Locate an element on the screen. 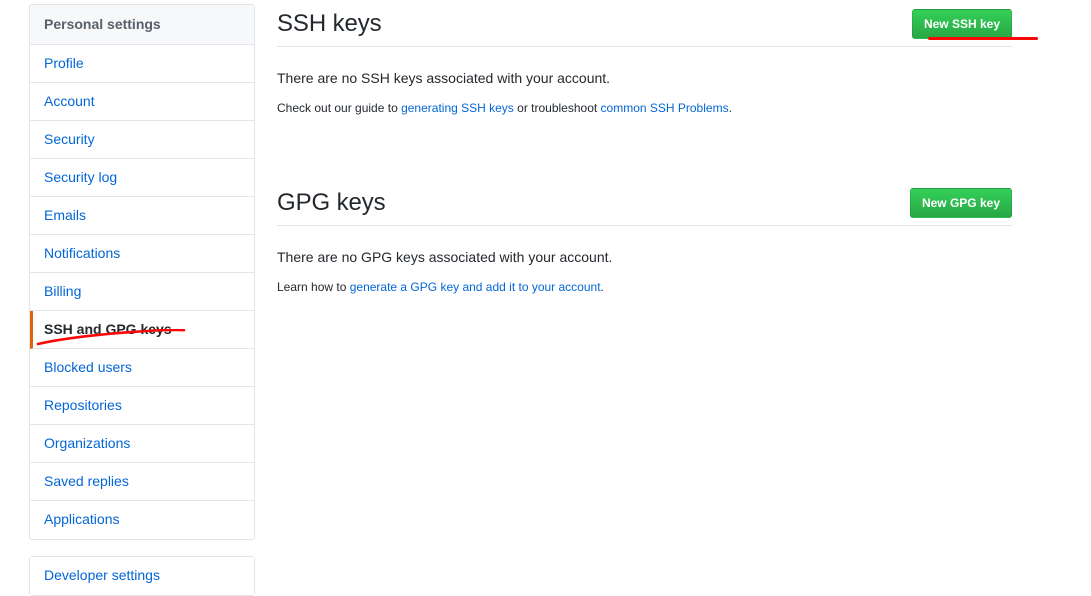 This screenshot has width=1091, height=596. sidebar-item-repositories: Repositories is located at coordinates (142, 406).